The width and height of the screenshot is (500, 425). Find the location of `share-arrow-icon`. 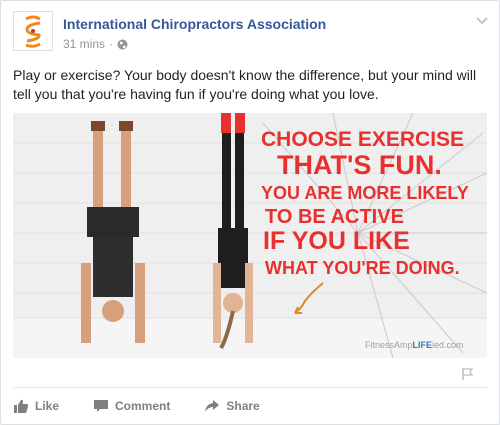

share-arrow-icon is located at coordinates (212, 406).